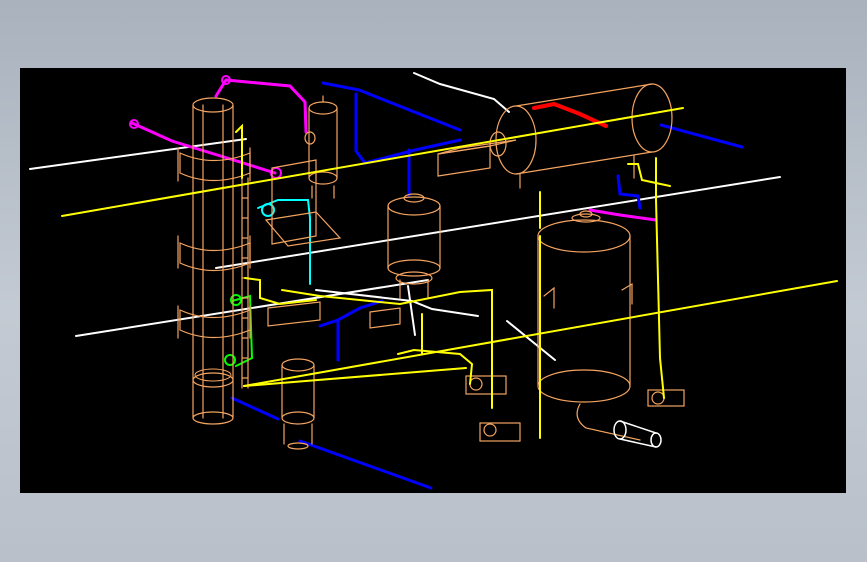 Image resolution: width=867 pixels, height=562 pixels. I want to click on process-line-c, so click(435, 366).